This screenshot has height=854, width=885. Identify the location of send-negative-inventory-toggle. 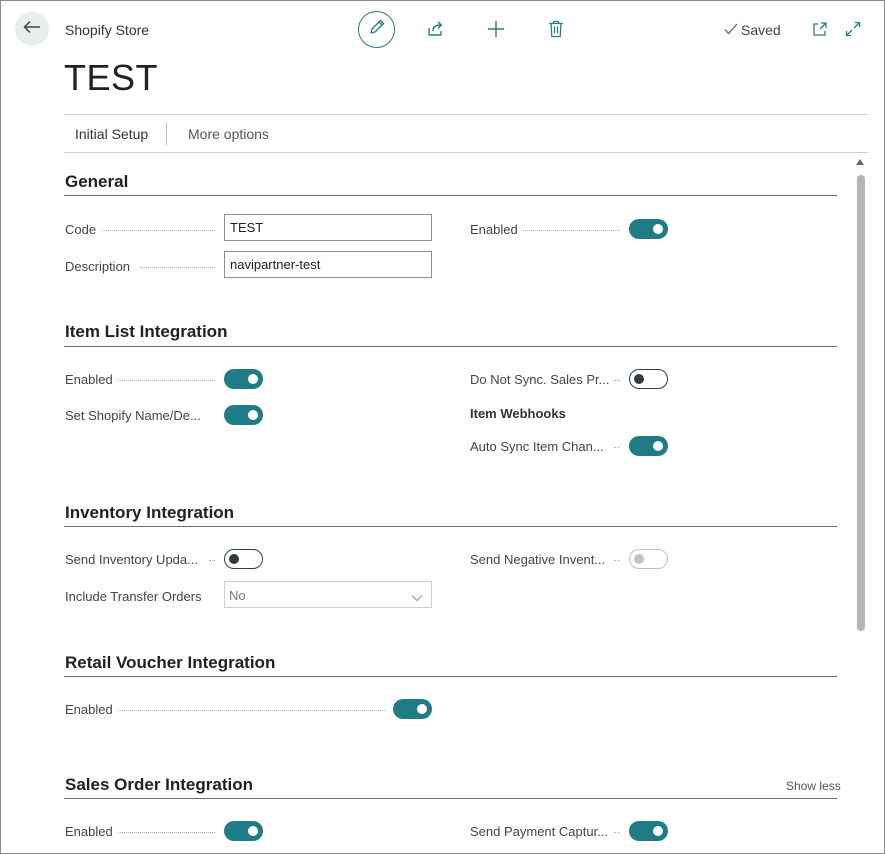
(648, 559).